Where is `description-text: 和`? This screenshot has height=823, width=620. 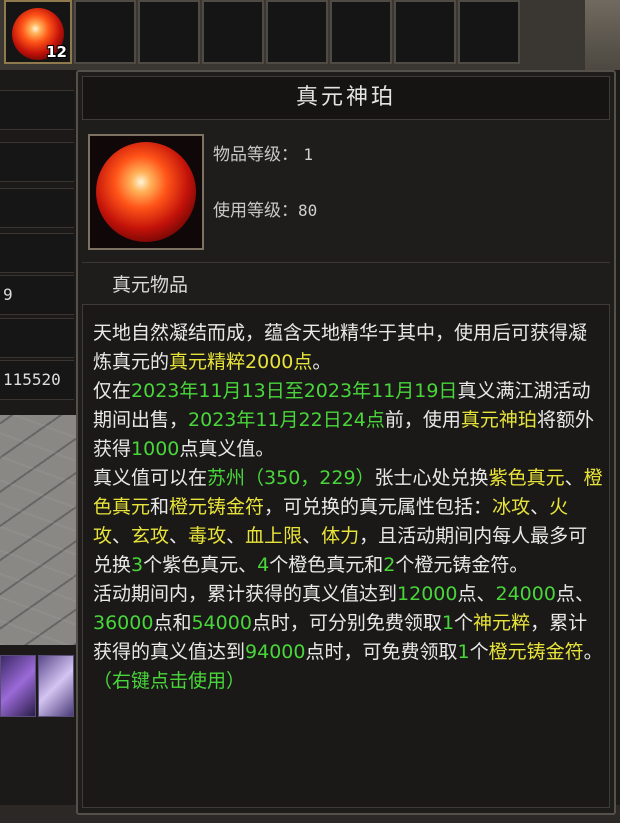
description-text: 和 is located at coordinates (160, 507).